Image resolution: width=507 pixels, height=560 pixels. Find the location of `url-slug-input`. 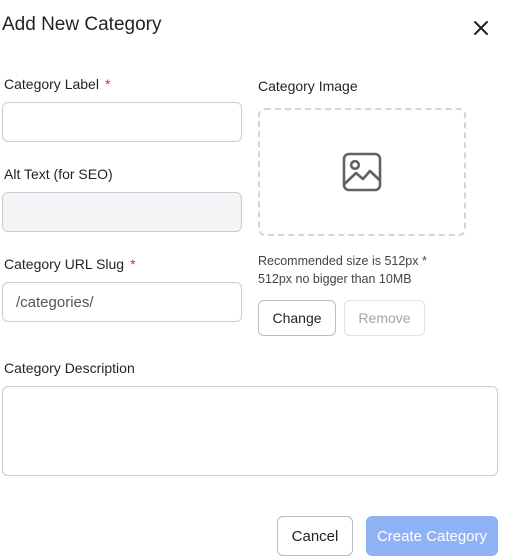

url-slug-input is located at coordinates (122, 302).